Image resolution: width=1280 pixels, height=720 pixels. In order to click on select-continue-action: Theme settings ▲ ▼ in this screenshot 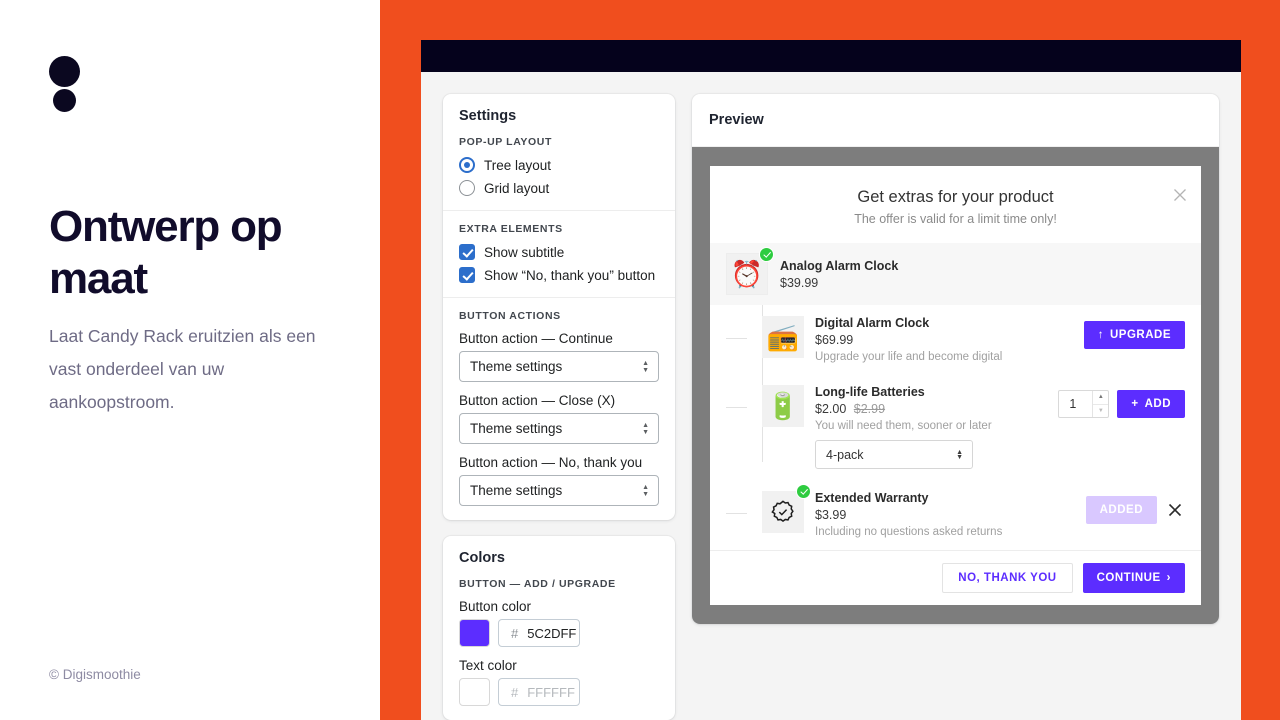, I will do `click(559, 366)`.